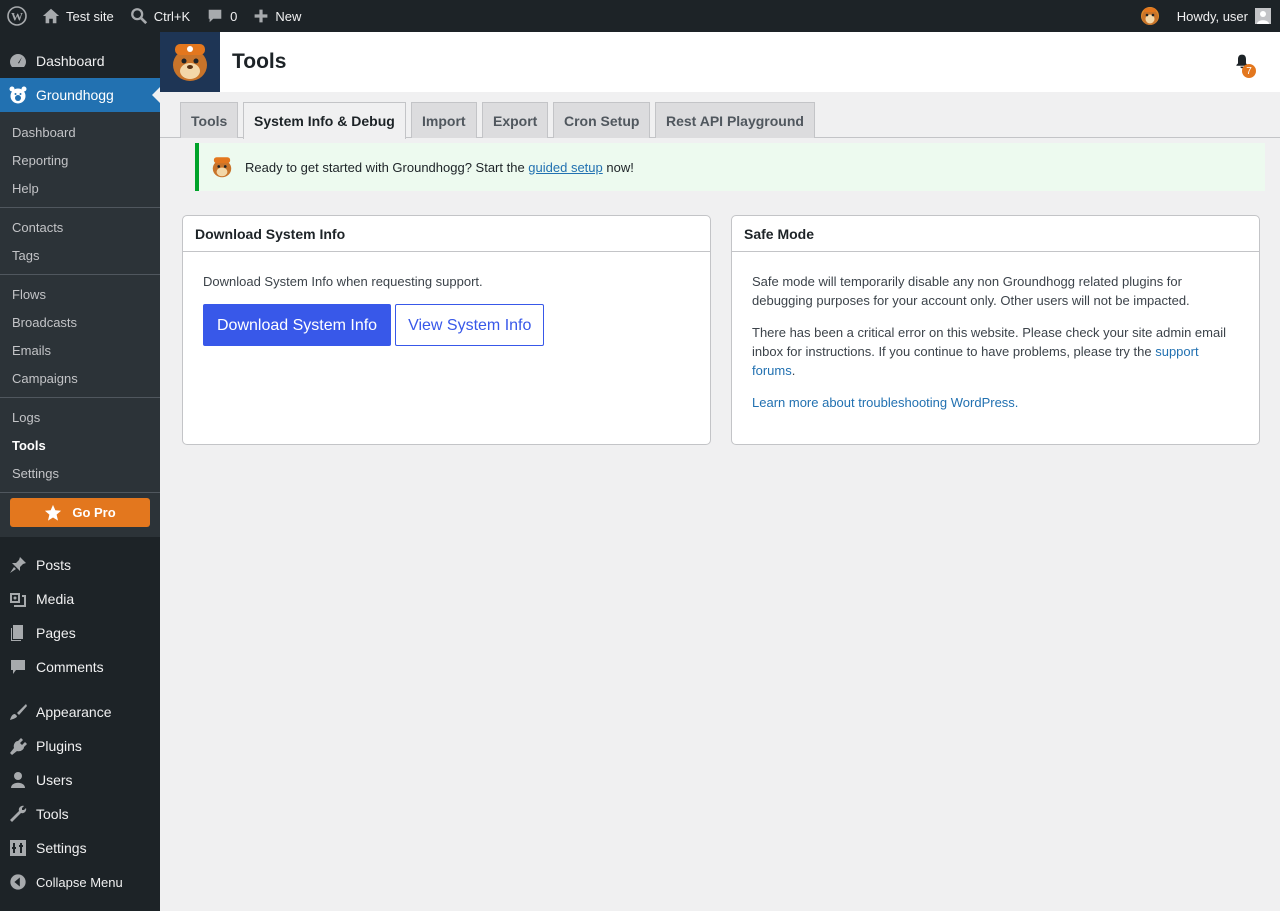 The height and width of the screenshot is (911, 1280). Describe the element at coordinates (515, 120) in the screenshot. I see `tab-export: Export` at that location.